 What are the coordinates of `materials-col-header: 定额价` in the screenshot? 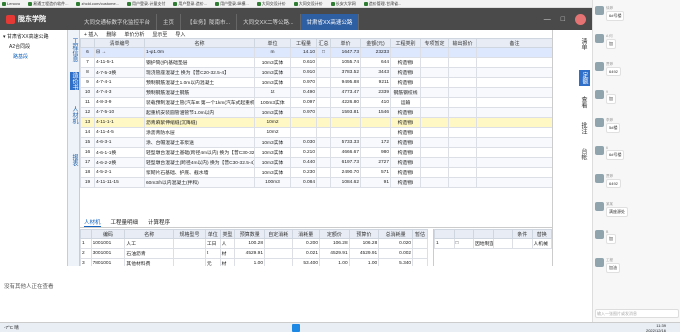 It's located at (334, 234).